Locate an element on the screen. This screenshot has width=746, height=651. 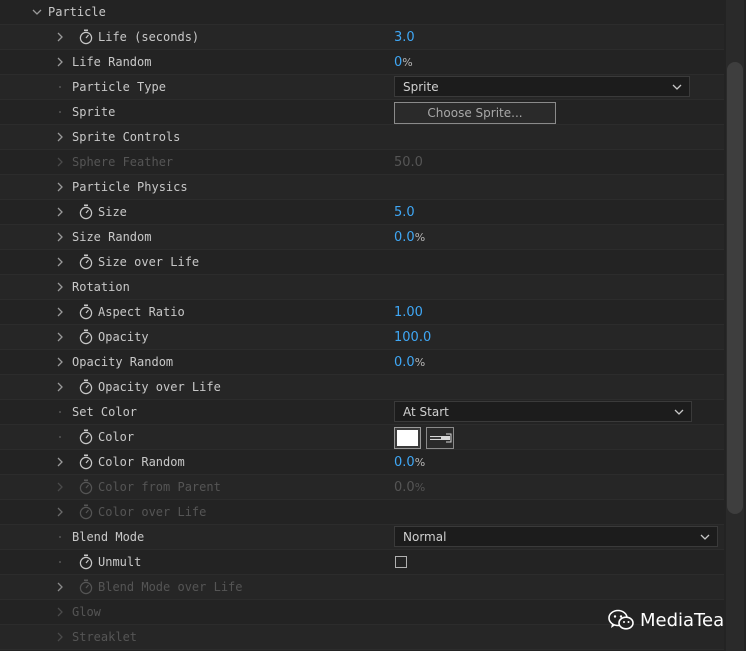
color-swatch is located at coordinates (407, 438).